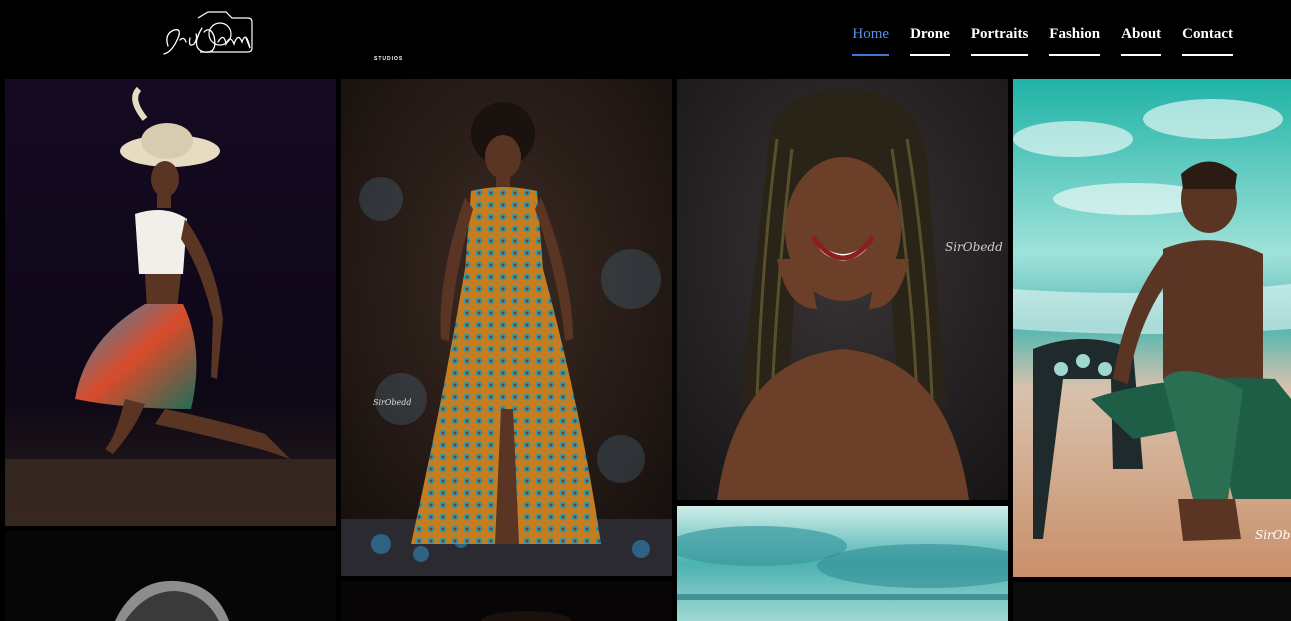  I want to click on nav-about: About, so click(1141, 40).